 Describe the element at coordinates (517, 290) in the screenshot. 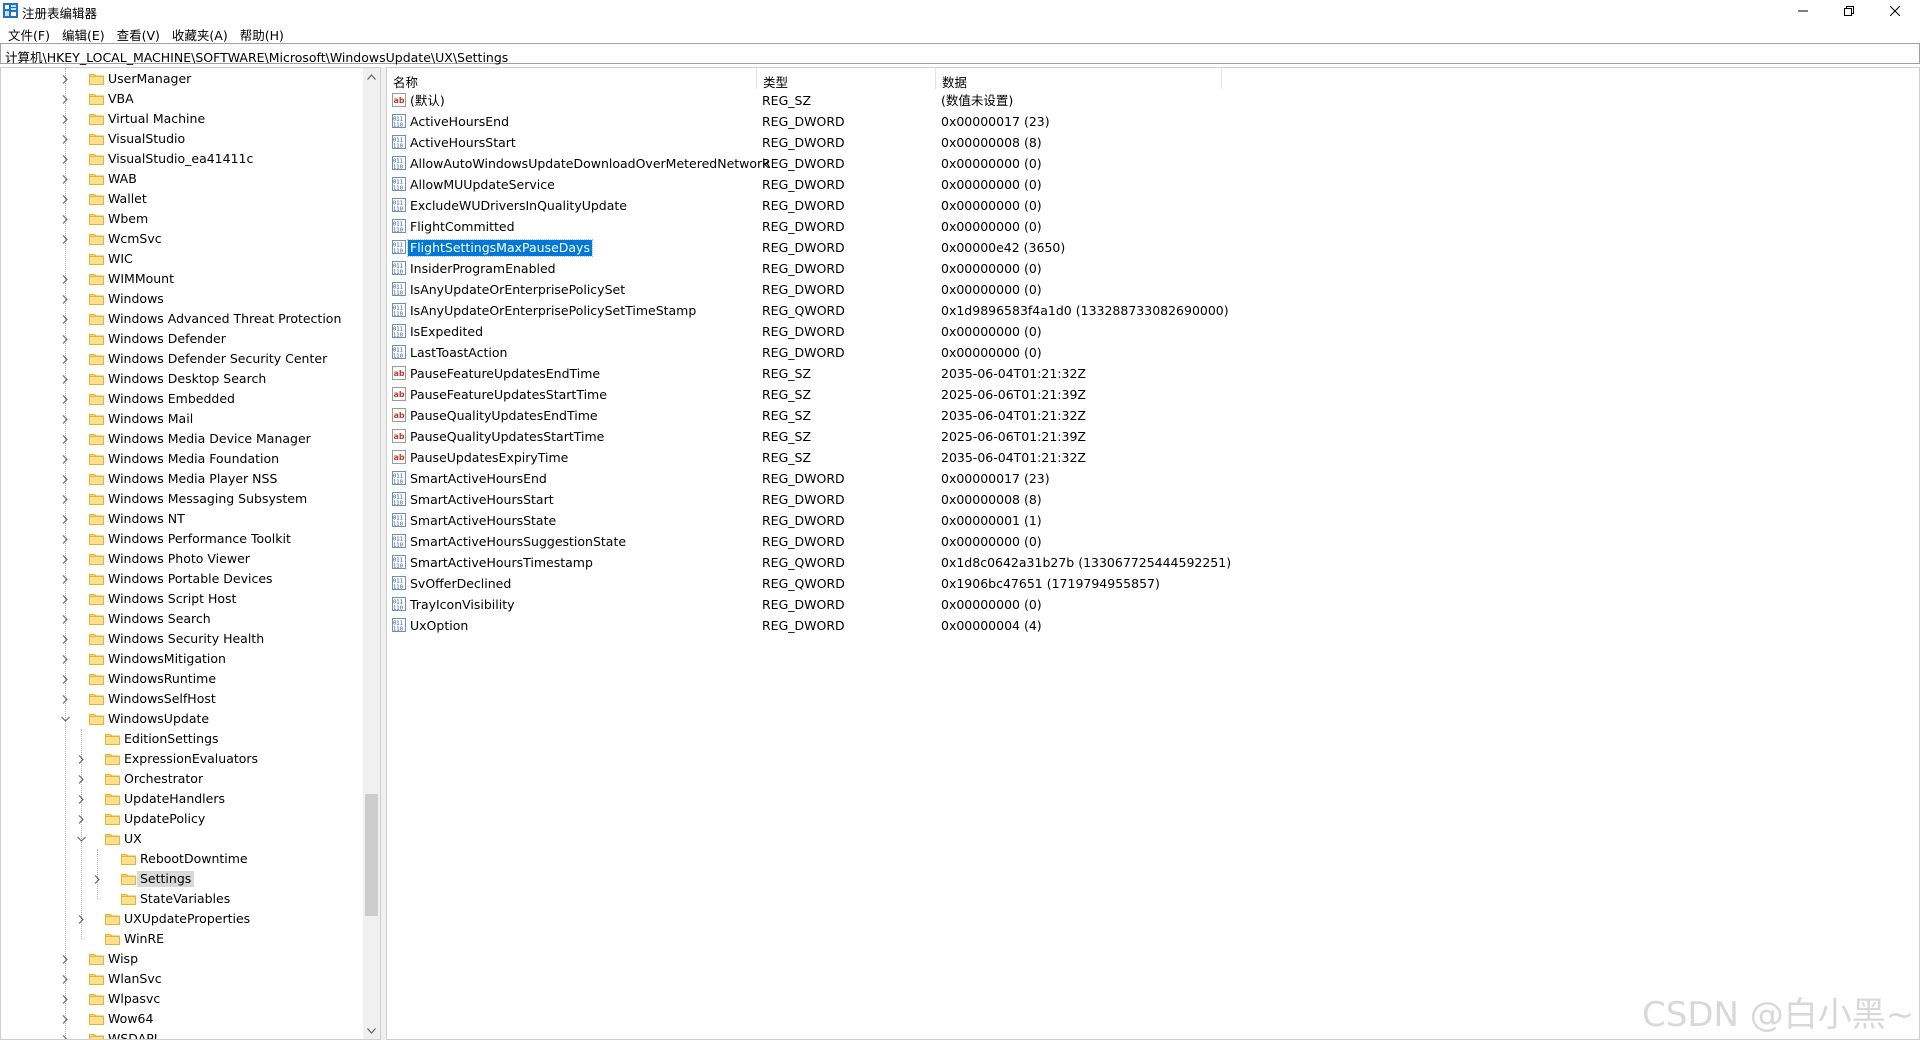

I see `value-name: IsAnyUpdateOrEnterprisePolicySet` at that location.